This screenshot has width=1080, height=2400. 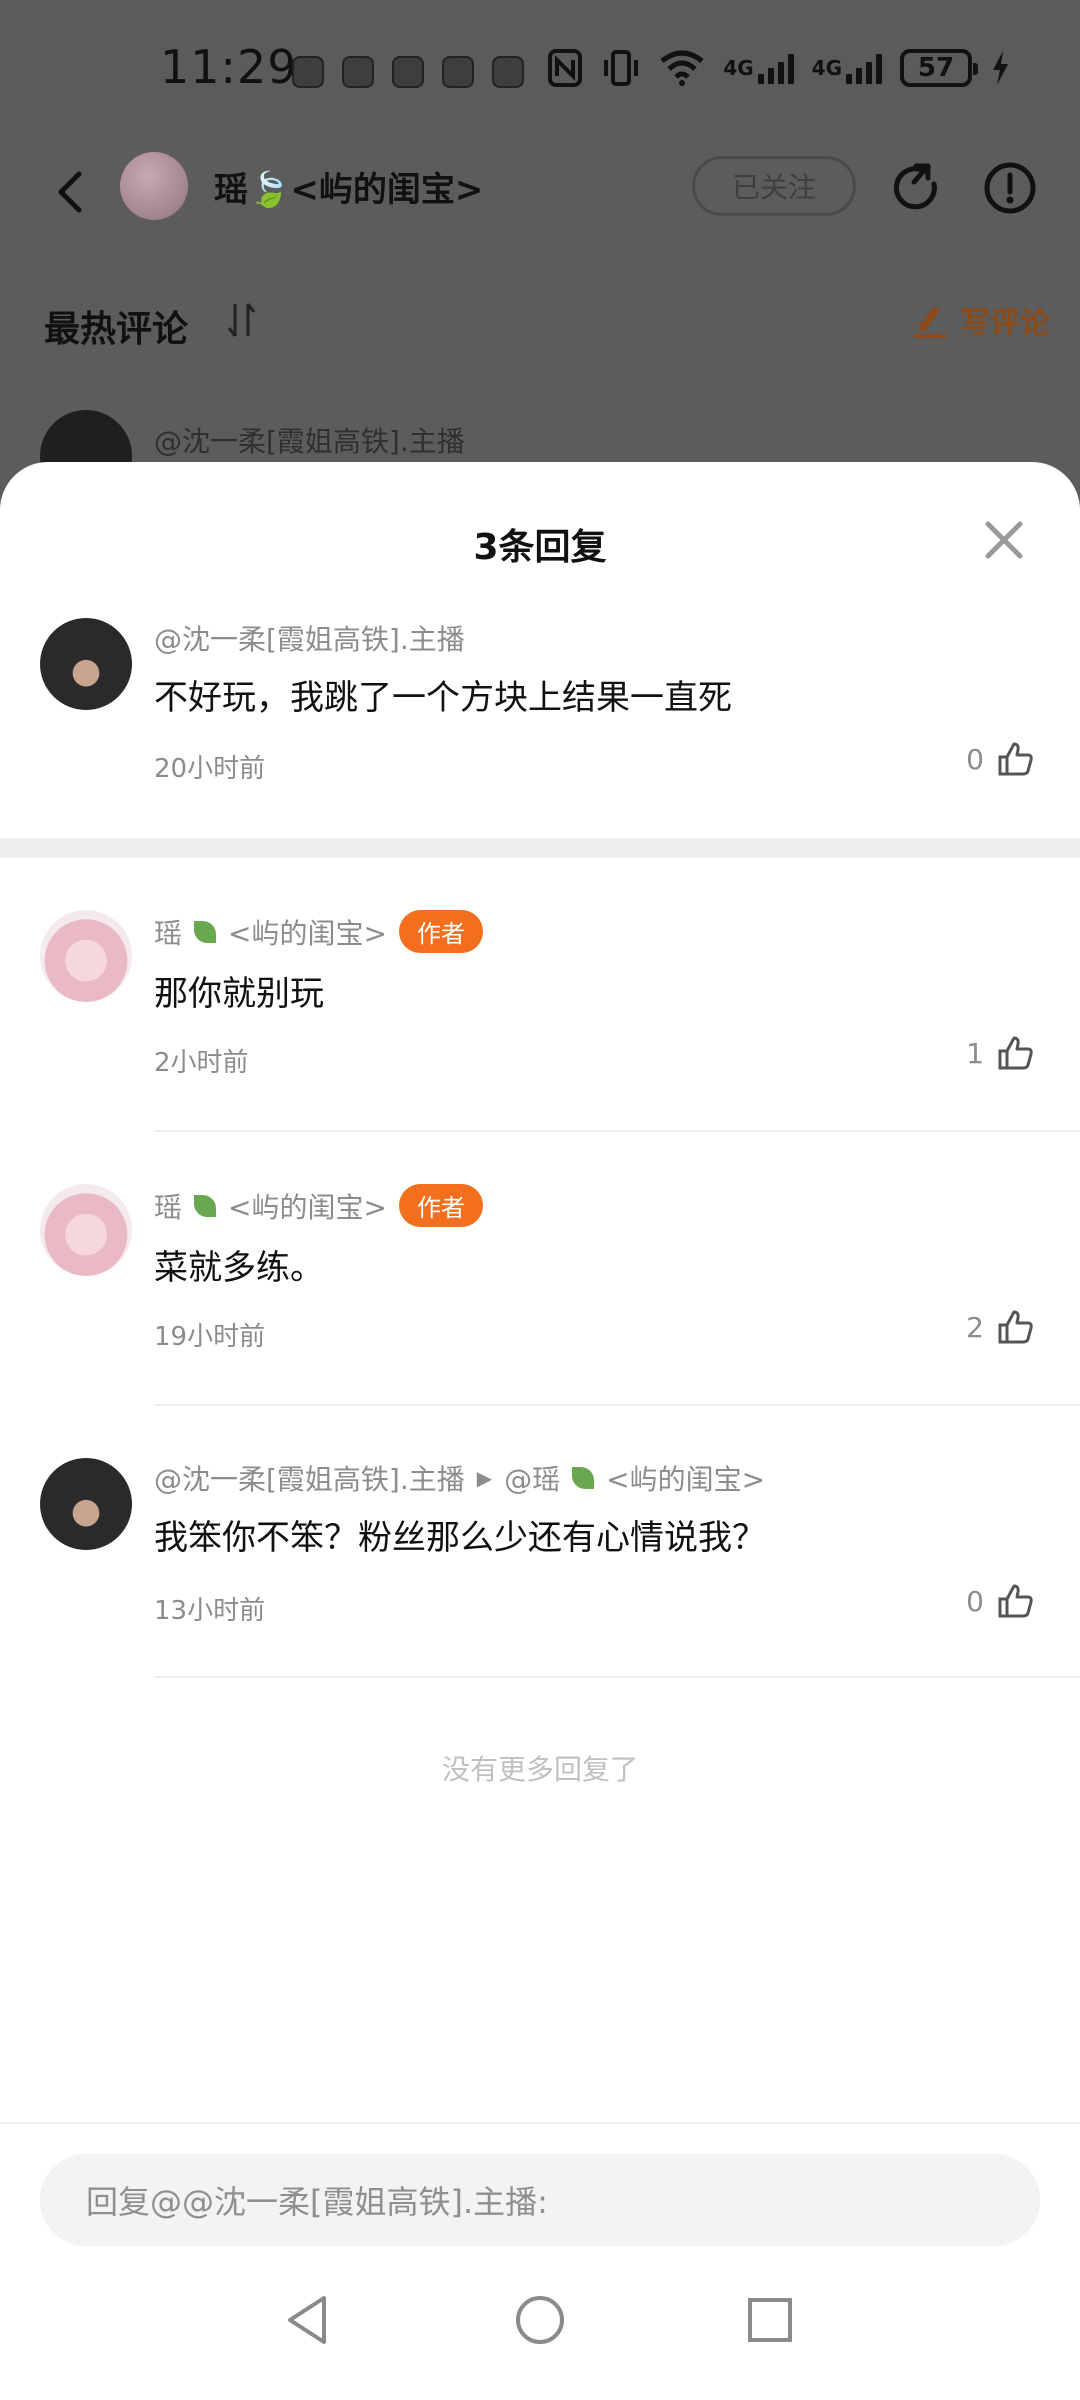 What do you see at coordinates (540, 70) in the screenshot?
I see `status-bar: 11:29 4G 4G 57` at bounding box center [540, 70].